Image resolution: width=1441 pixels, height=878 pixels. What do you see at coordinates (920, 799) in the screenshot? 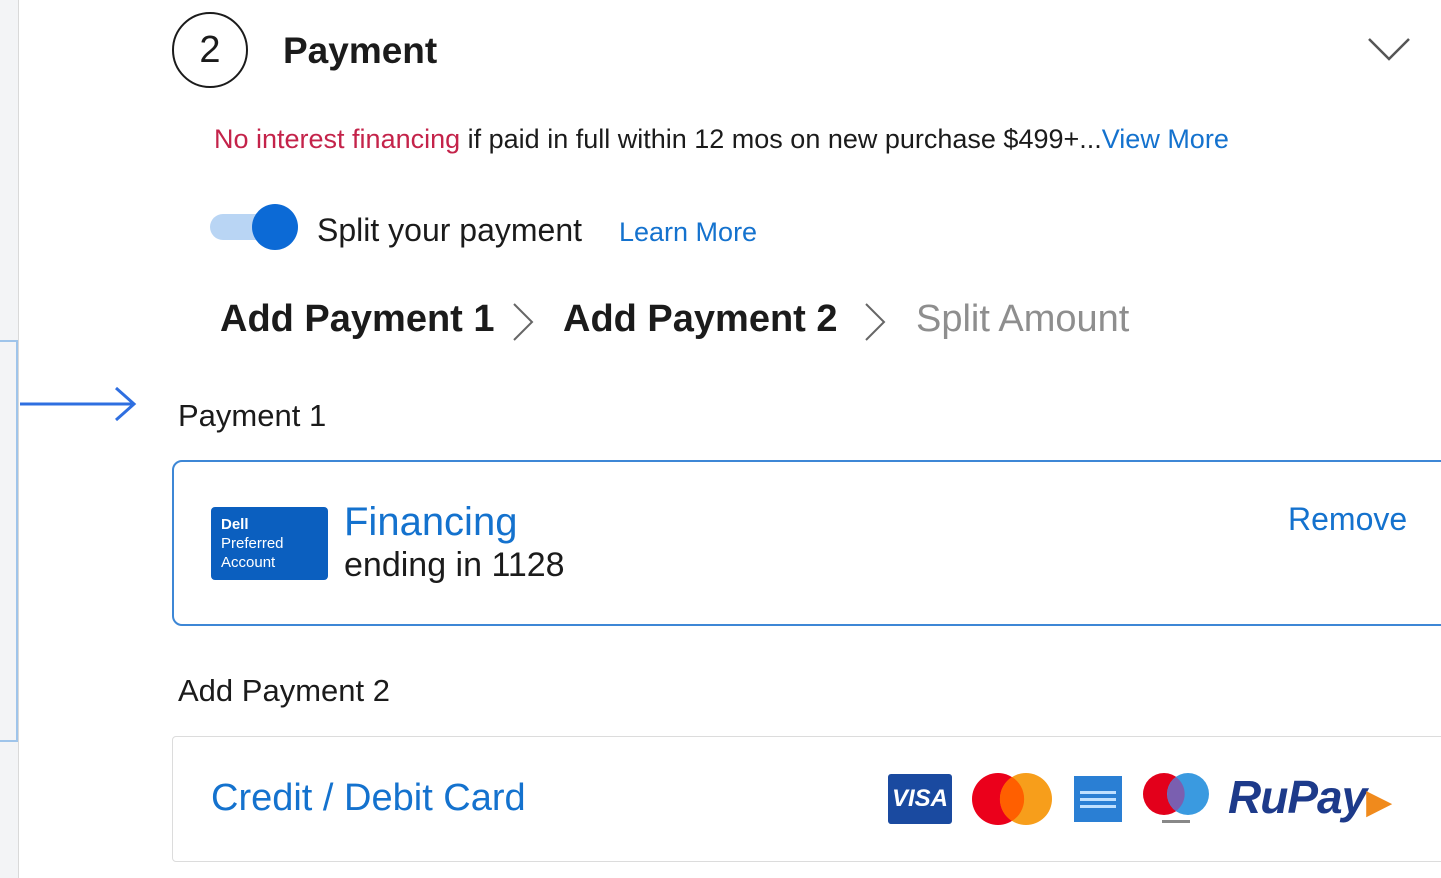
I see `visa-logo: VISA` at bounding box center [920, 799].